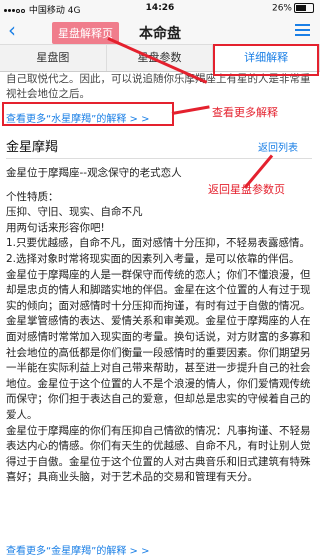 This screenshot has width=320, height=560. I want to click on annotation-box-tab, so click(266, 60).